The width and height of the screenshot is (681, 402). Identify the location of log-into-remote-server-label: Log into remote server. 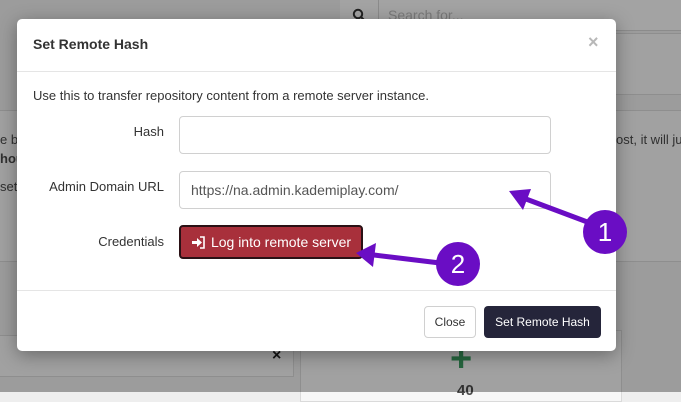
(281, 242).